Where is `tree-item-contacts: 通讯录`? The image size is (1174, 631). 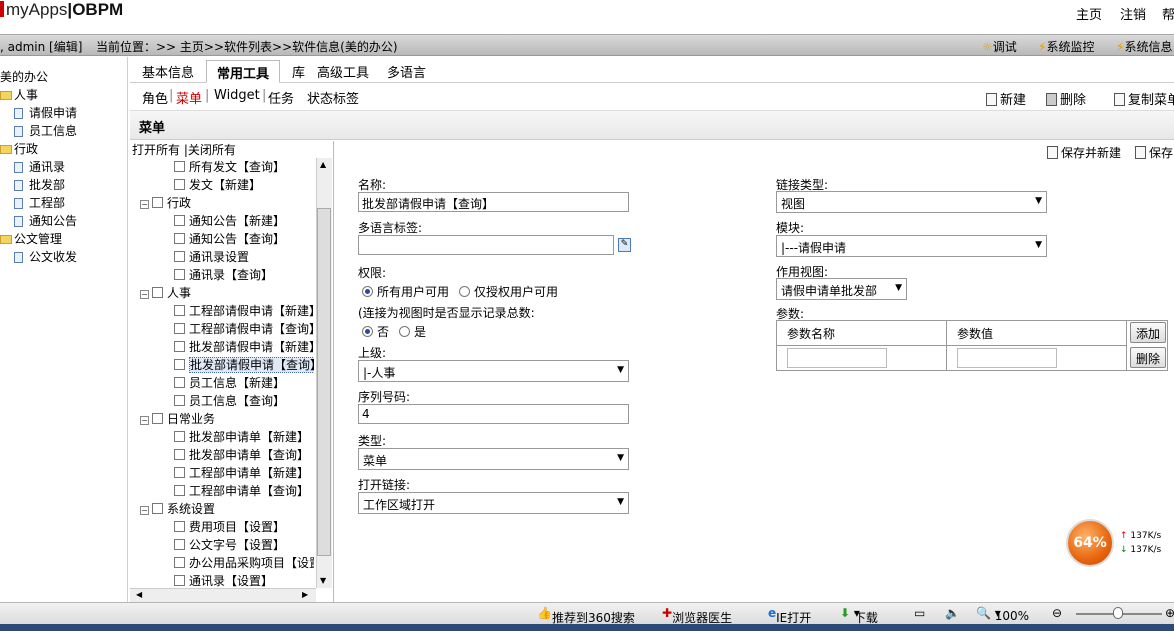 tree-item-contacts: 通讯录 is located at coordinates (39, 166).